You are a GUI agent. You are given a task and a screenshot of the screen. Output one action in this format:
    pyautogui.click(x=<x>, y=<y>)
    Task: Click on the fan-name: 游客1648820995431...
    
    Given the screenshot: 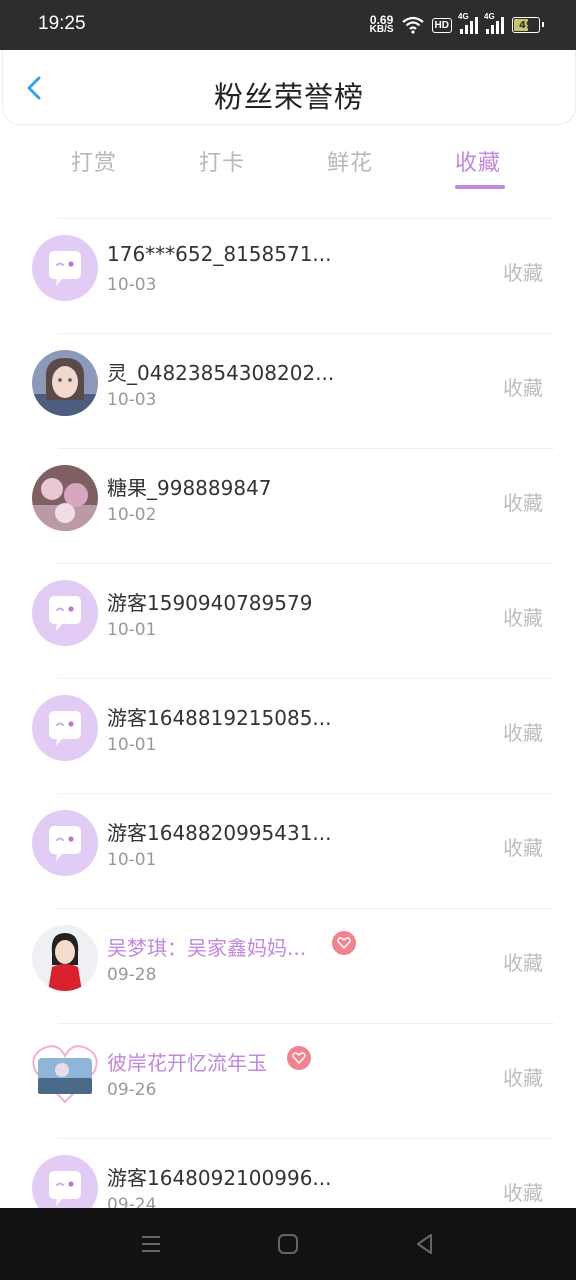 What is the action you would take?
    pyautogui.click(x=219, y=833)
    